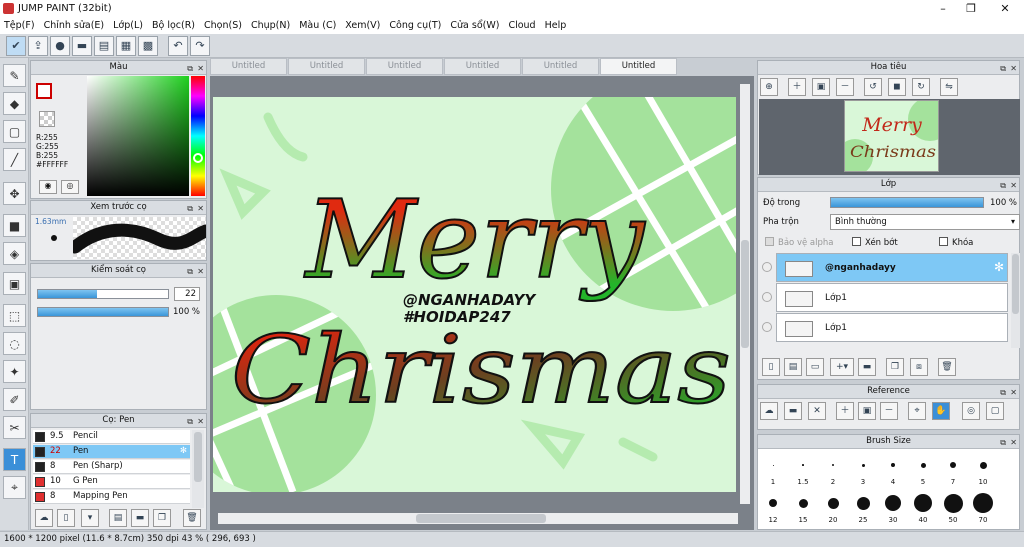  What do you see at coordinates (971, 8) in the screenshot?
I see `maximize-button: ❐` at bounding box center [971, 8].